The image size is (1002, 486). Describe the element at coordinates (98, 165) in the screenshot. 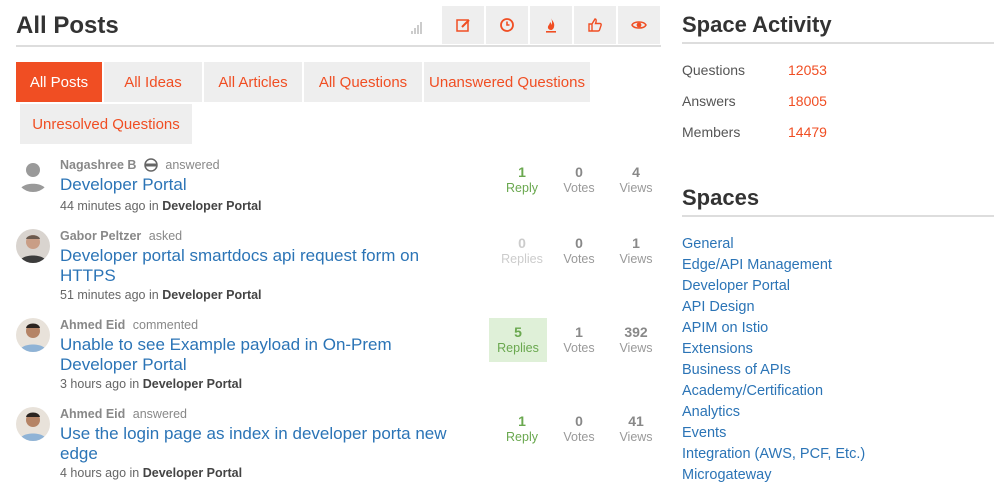

I see `post-author: Nagashree B` at that location.